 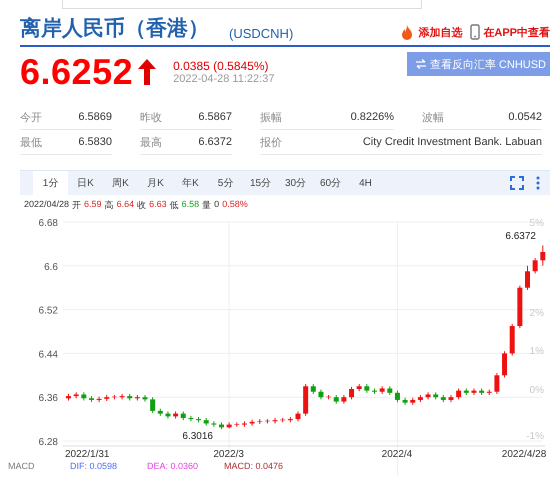 What do you see at coordinates (31, 143) in the screenshot?
I see `stat-label: 最低` at bounding box center [31, 143].